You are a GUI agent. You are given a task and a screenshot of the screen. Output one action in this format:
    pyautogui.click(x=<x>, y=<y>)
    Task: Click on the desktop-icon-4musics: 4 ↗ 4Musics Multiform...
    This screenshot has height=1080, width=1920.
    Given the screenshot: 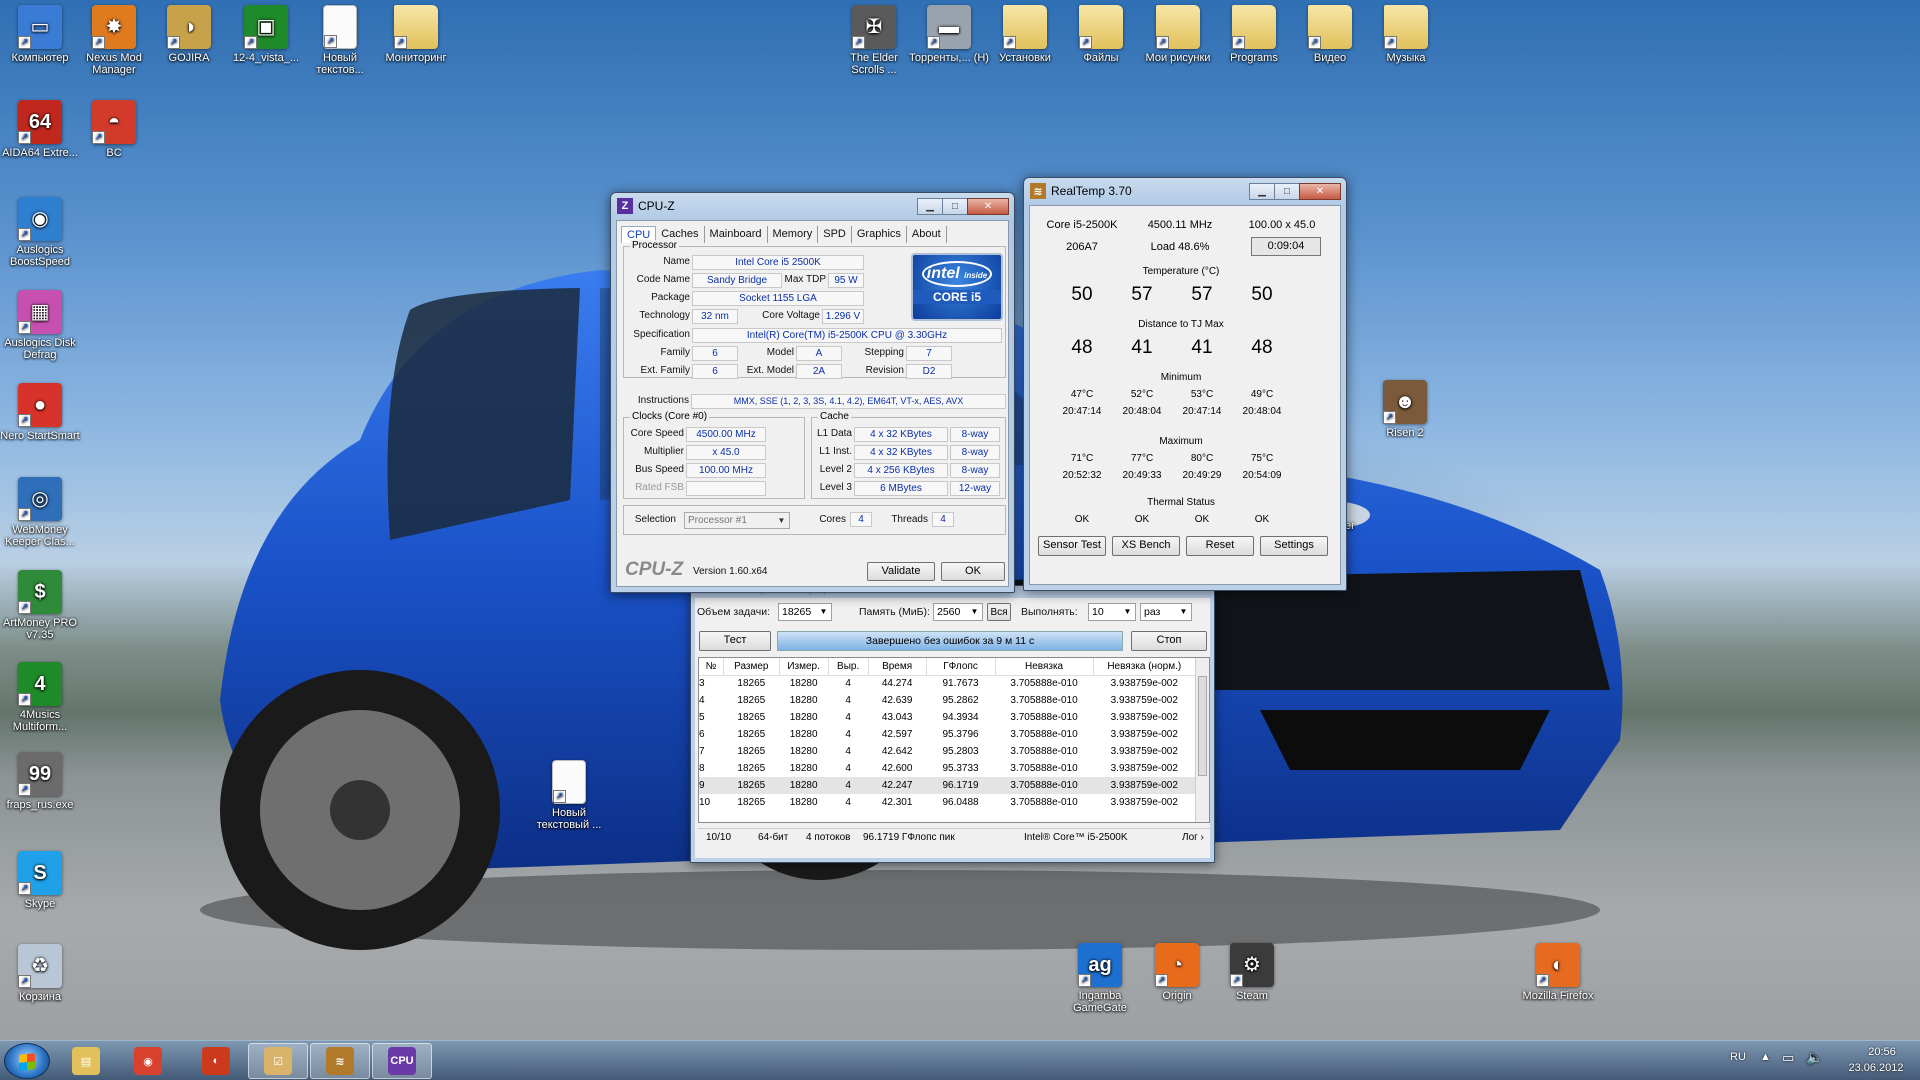 What is the action you would take?
    pyautogui.click(x=40, y=697)
    